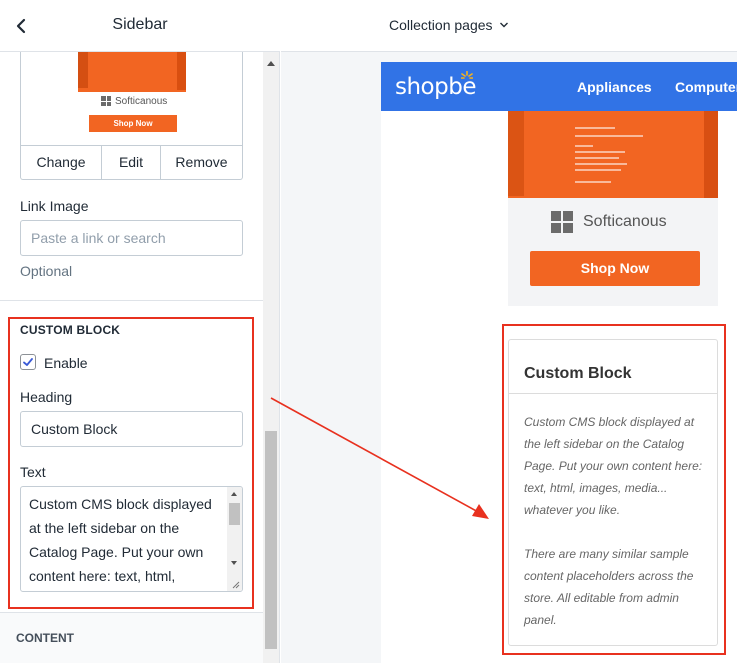 This screenshot has width=737, height=663. I want to click on image-thumbnail: Softicanous Shop Now, so click(131, 98).